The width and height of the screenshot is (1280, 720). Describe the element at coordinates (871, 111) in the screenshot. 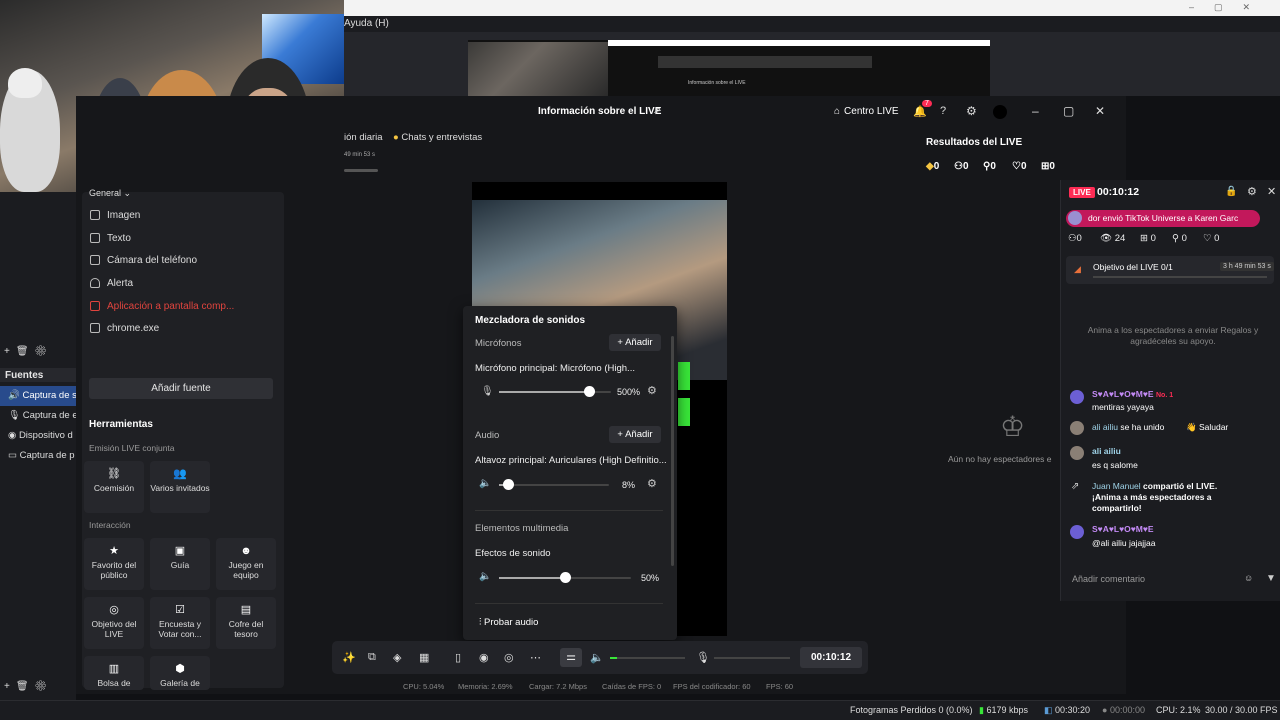

I see `centro-label: Centro LIVE` at that location.